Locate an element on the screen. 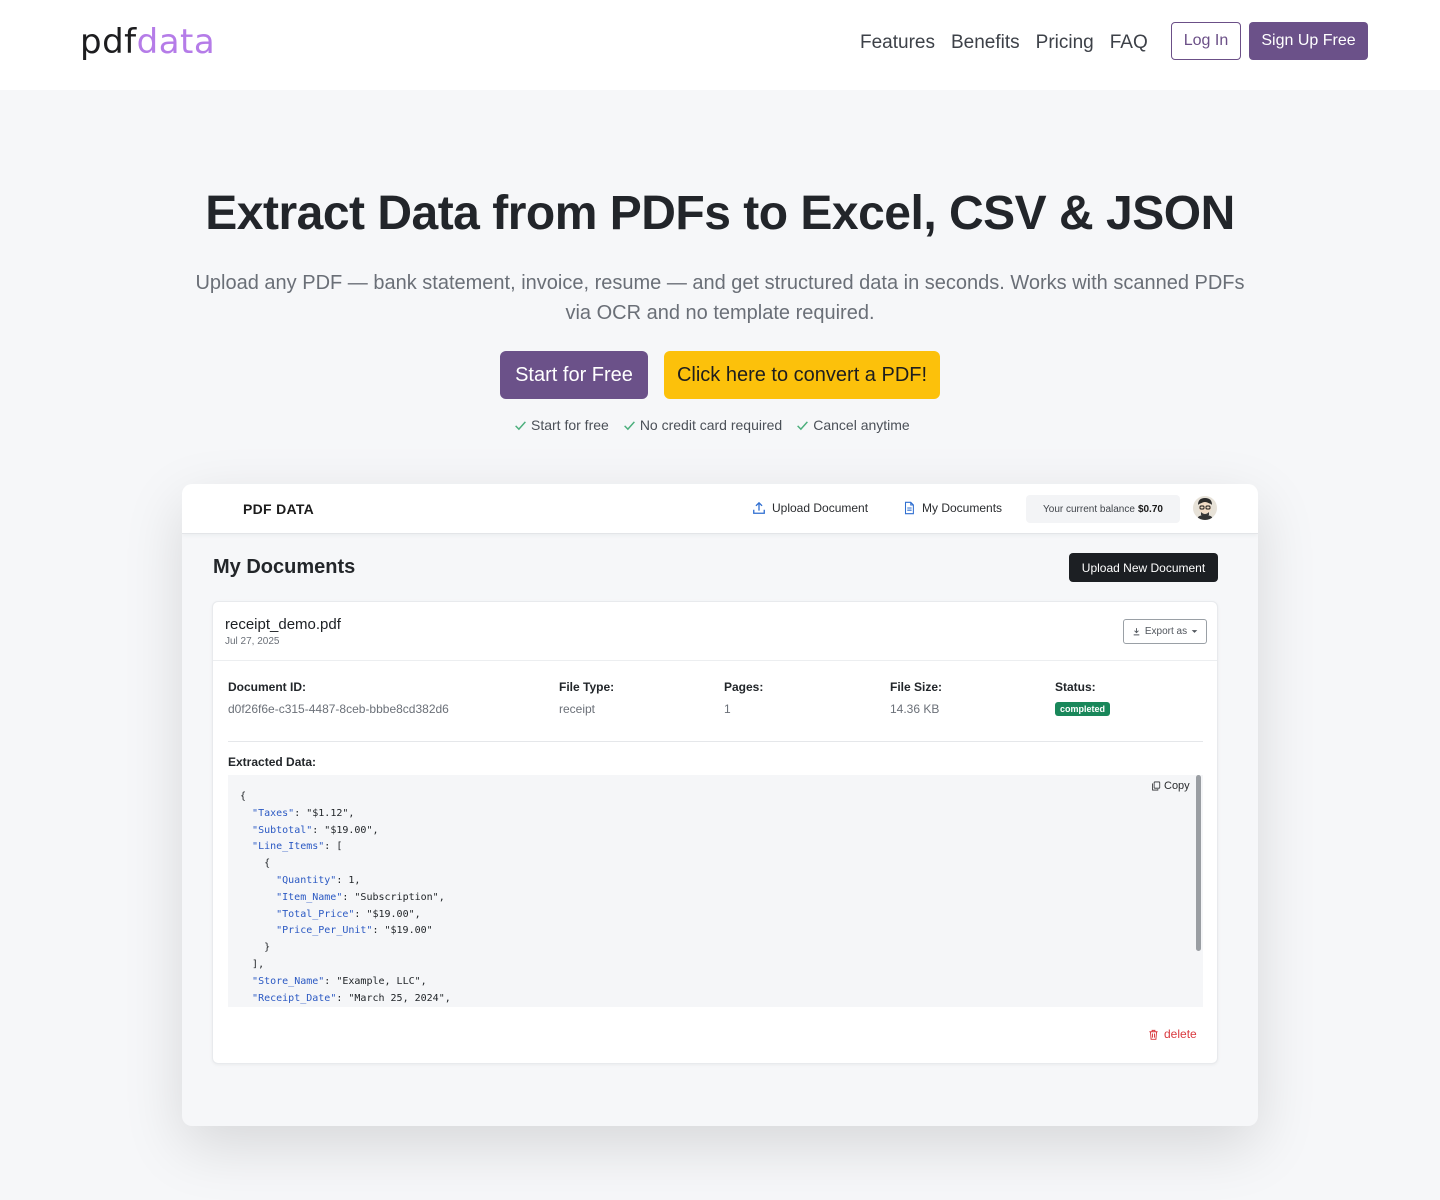 Image resolution: width=1440 pixels, height=1200 pixels. check-label: No credit card required is located at coordinates (711, 425).